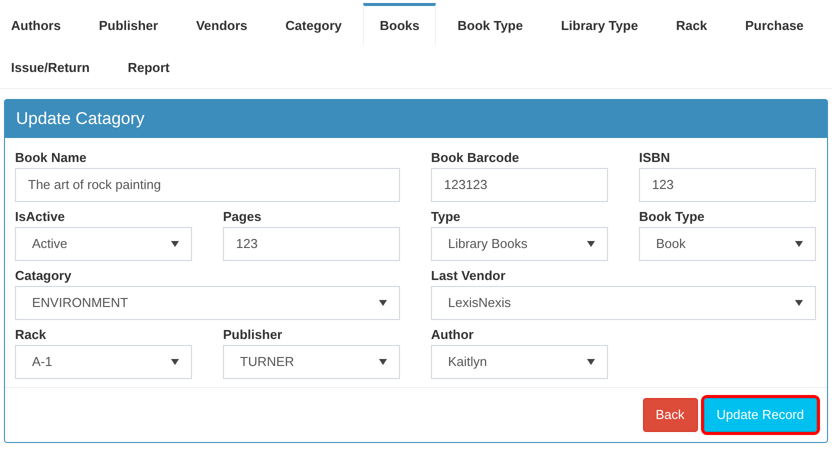  I want to click on field-label: Book Name, so click(51, 158).